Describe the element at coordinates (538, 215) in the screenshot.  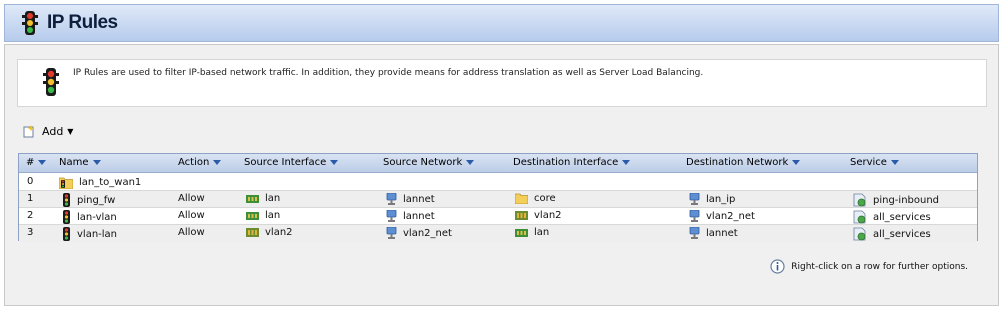
I see `cell-destination-interface: vlan2` at that location.